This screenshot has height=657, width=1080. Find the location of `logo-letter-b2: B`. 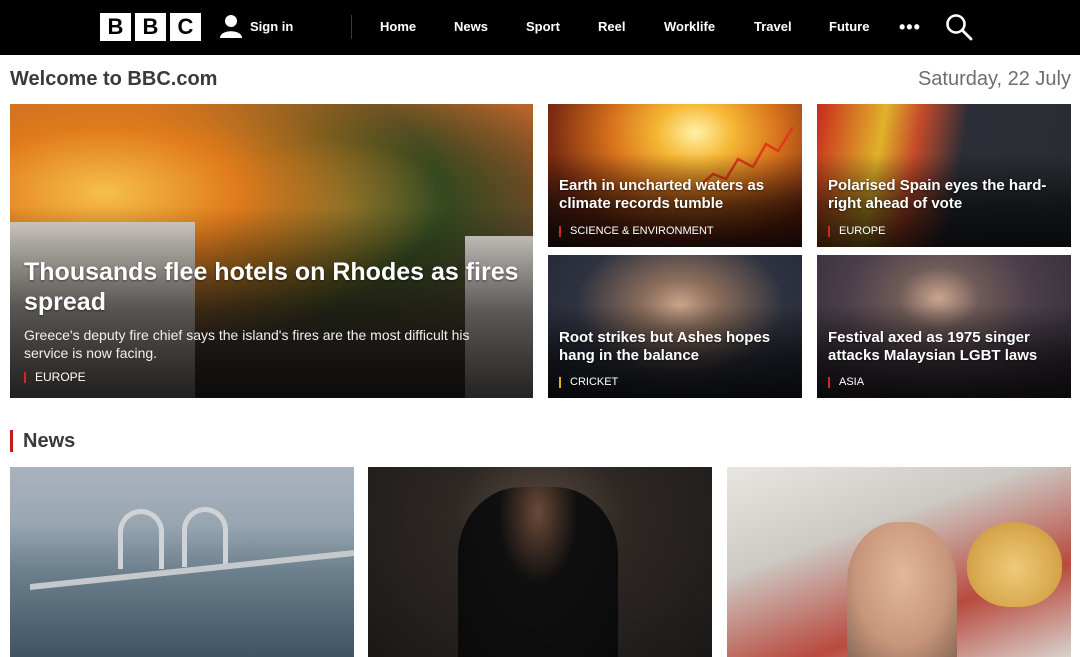

logo-letter-b2: B is located at coordinates (150, 27).